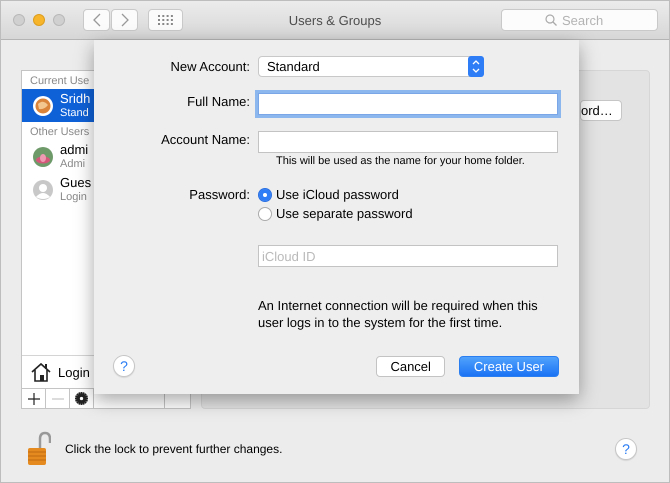 This screenshot has height=483, width=670. Describe the element at coordinates (73, 163) in the screenshot. I see `user-role: Admi` at that location.